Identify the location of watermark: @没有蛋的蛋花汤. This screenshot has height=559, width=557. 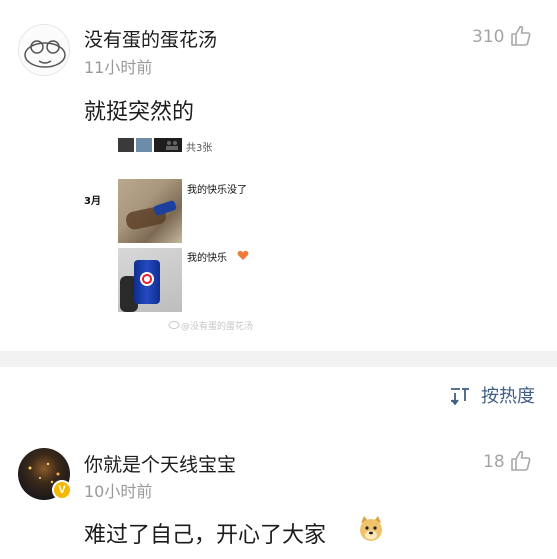
(217, 327).